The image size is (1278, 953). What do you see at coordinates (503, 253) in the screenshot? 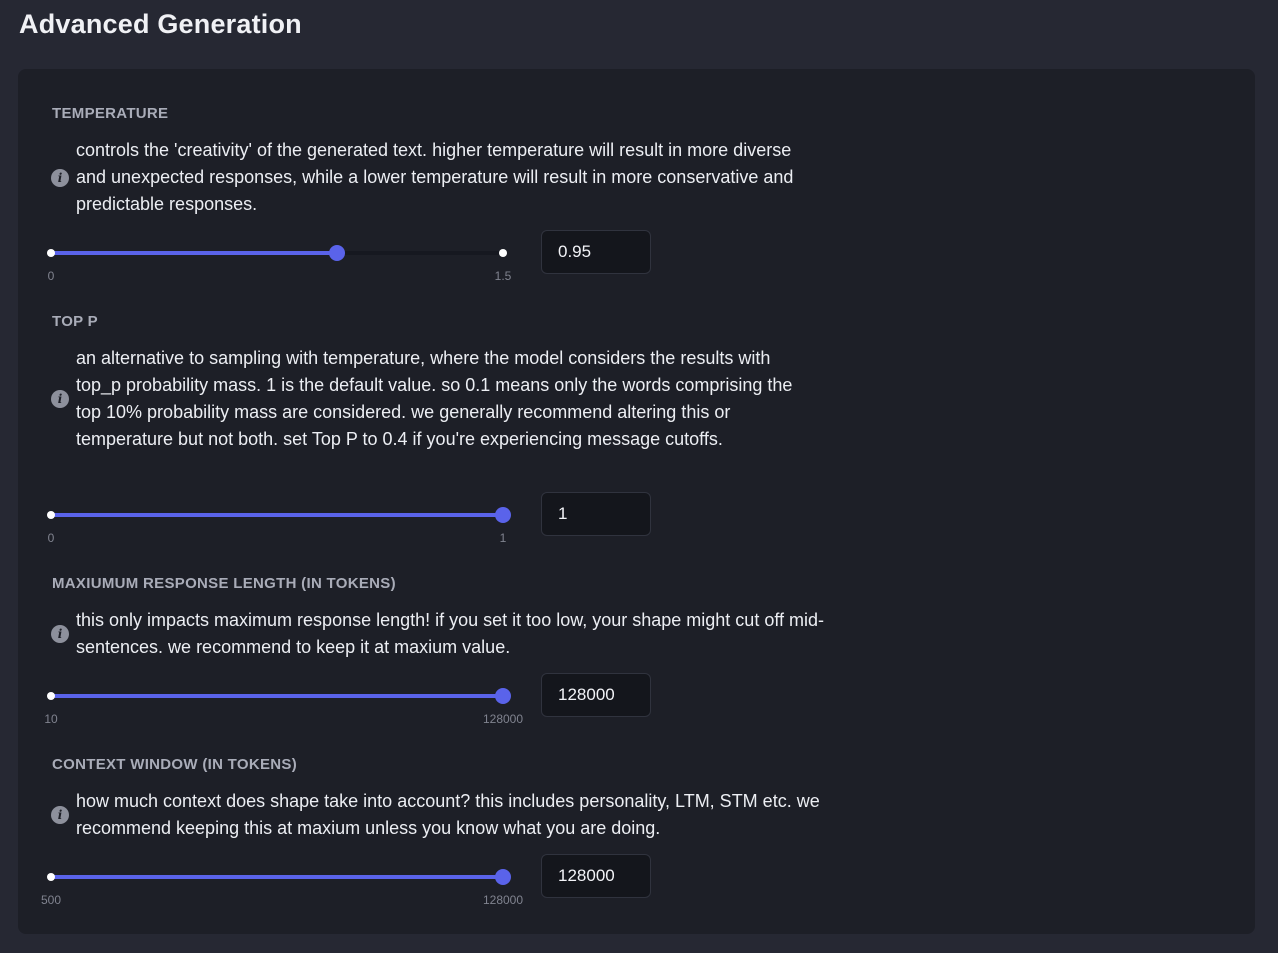
I see `slider-max-dot` at bounding box center [503, 253].